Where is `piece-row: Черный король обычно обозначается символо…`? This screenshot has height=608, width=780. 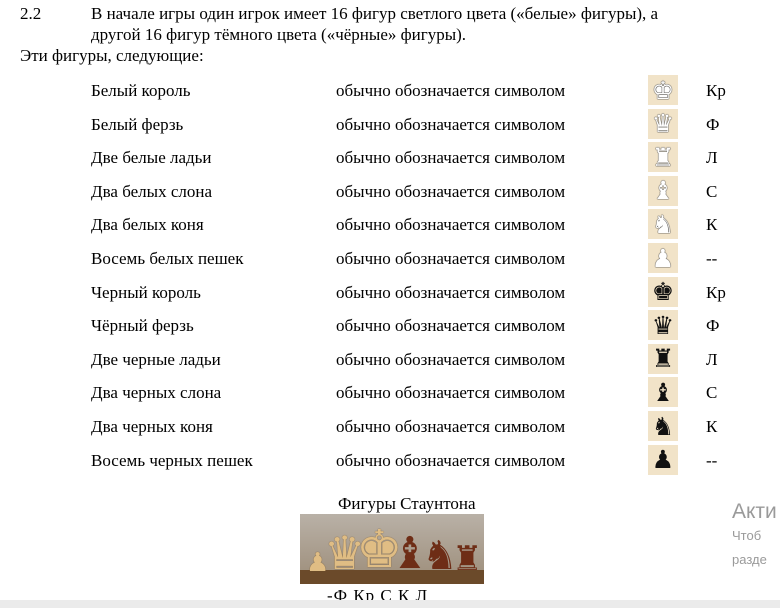 piece-row: Черный король обычно обозначается символо… is located at coordinates (390, 292).